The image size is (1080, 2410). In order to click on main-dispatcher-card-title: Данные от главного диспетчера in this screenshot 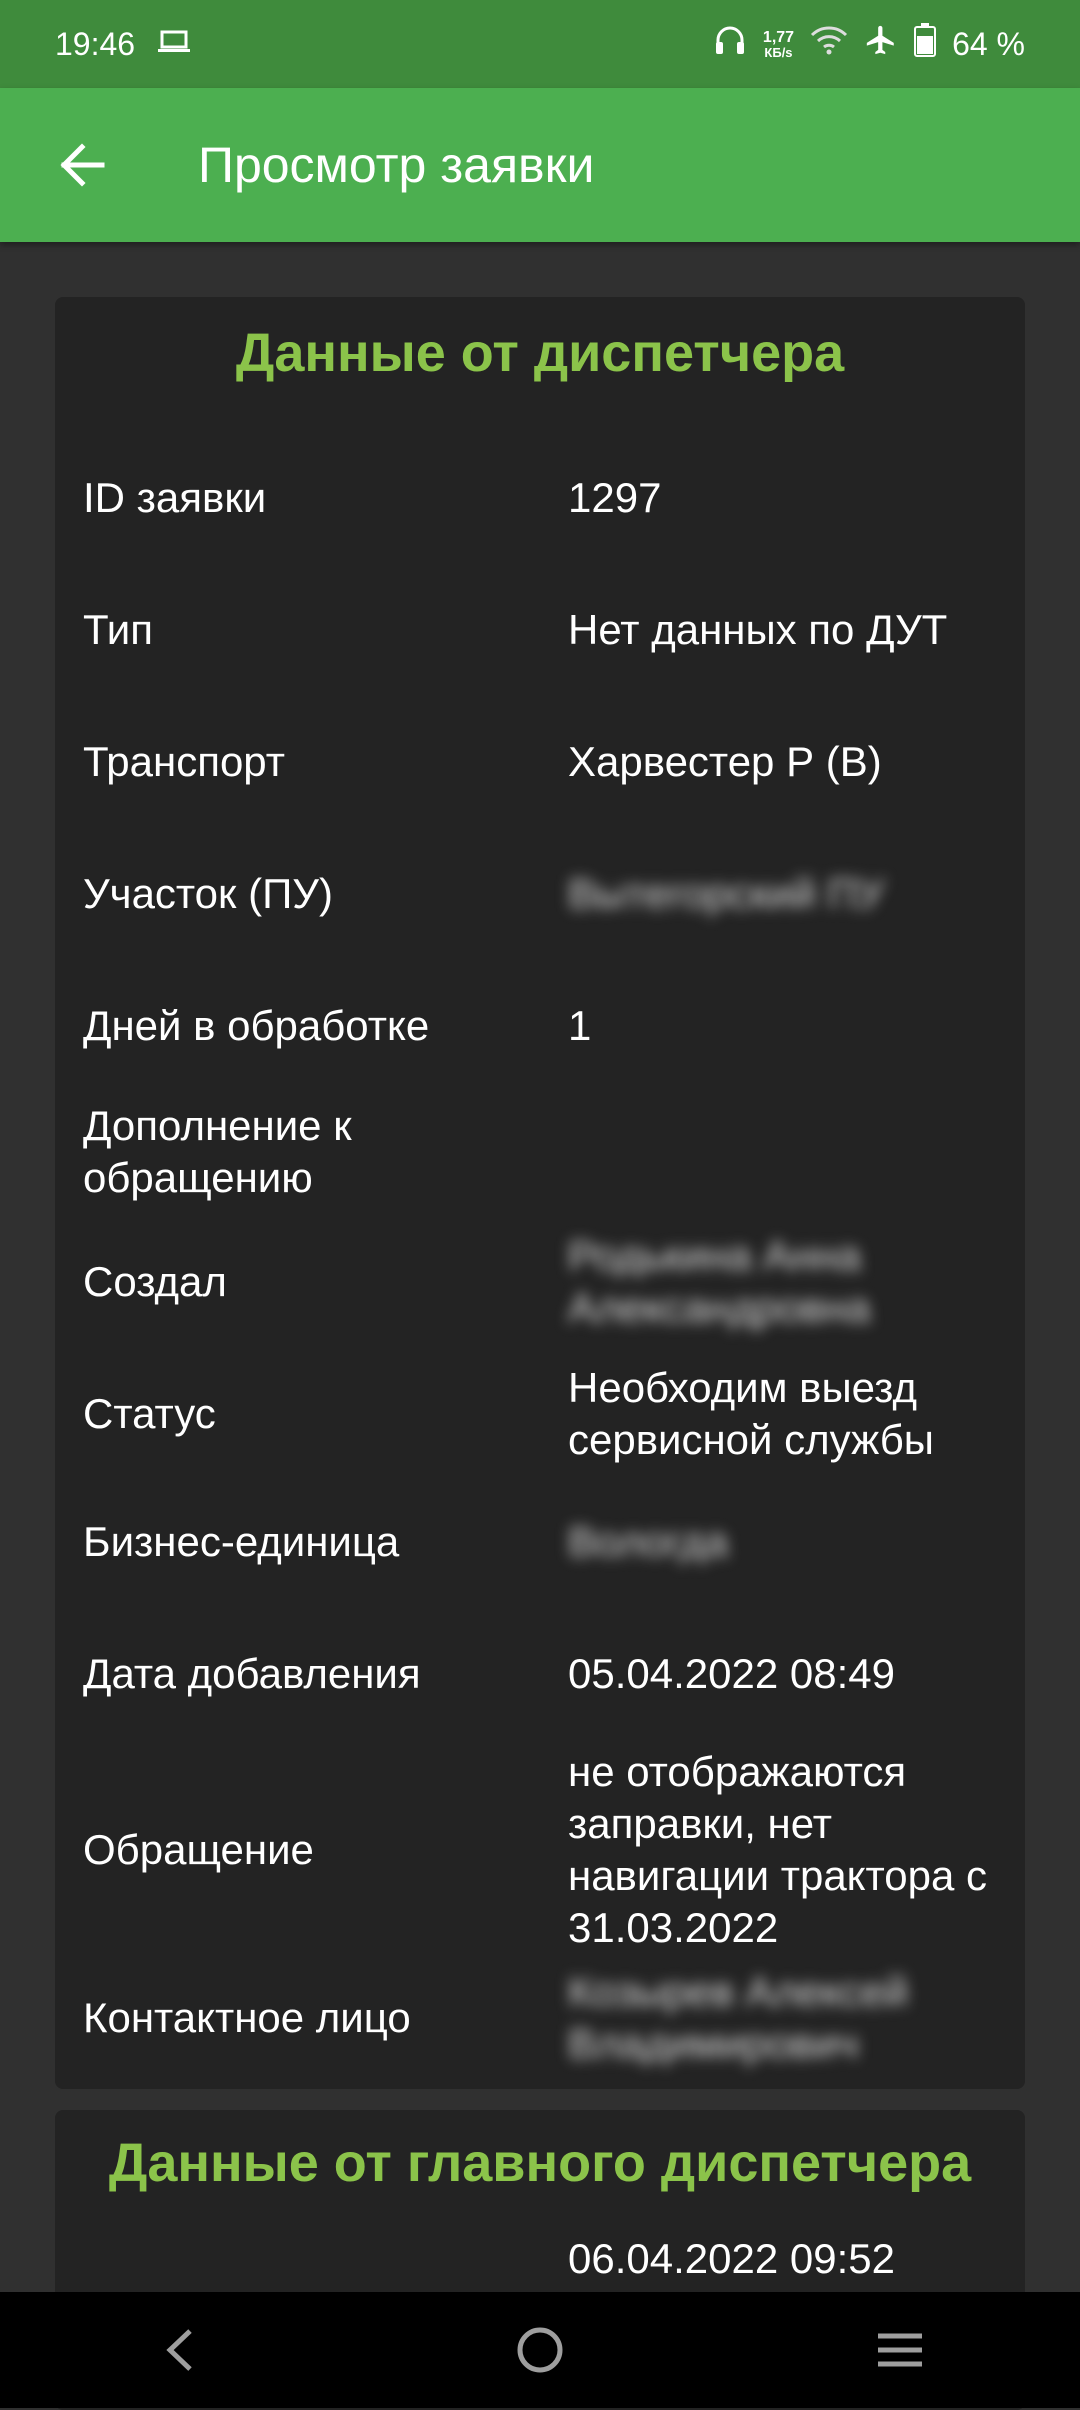, I will do `click(540, 2163)`.